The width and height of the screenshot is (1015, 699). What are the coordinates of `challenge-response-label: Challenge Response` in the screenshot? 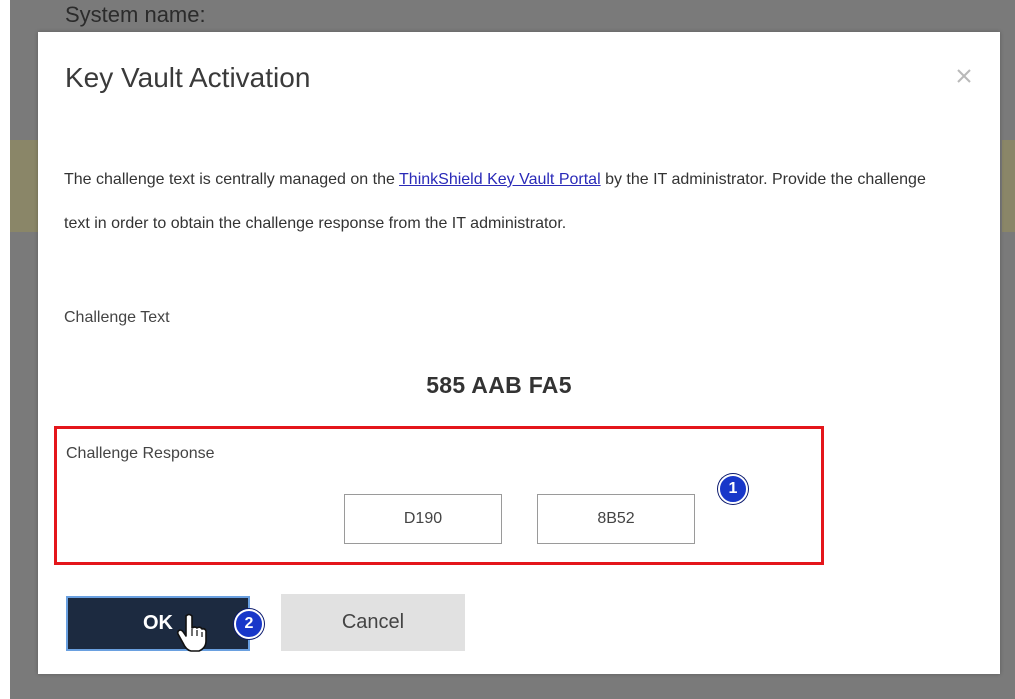 It's located at (140, 453).